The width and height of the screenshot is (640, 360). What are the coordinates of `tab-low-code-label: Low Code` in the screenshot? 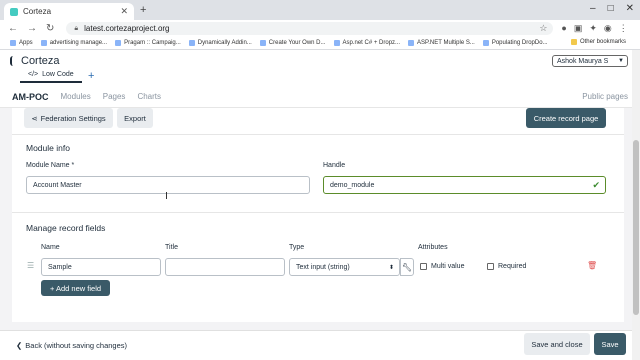 It's located at (58, 74).